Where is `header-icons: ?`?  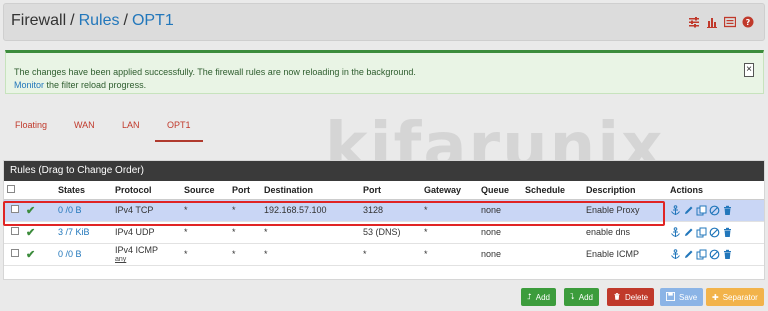 header-icons: ? is located at coordinates (721, 22).